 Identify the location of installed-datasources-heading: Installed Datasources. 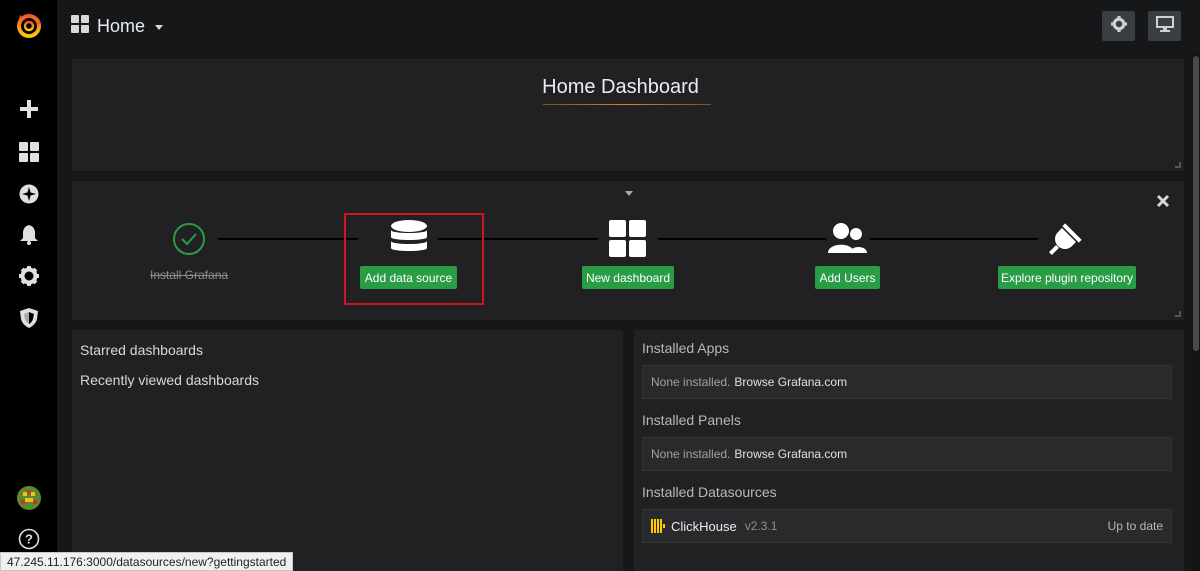
(709, 492).